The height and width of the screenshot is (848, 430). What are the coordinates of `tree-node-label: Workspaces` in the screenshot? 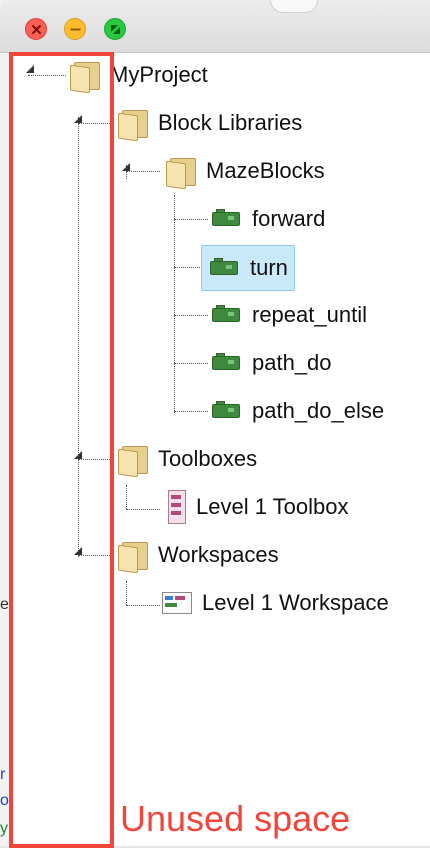 It's located at (218, 554).